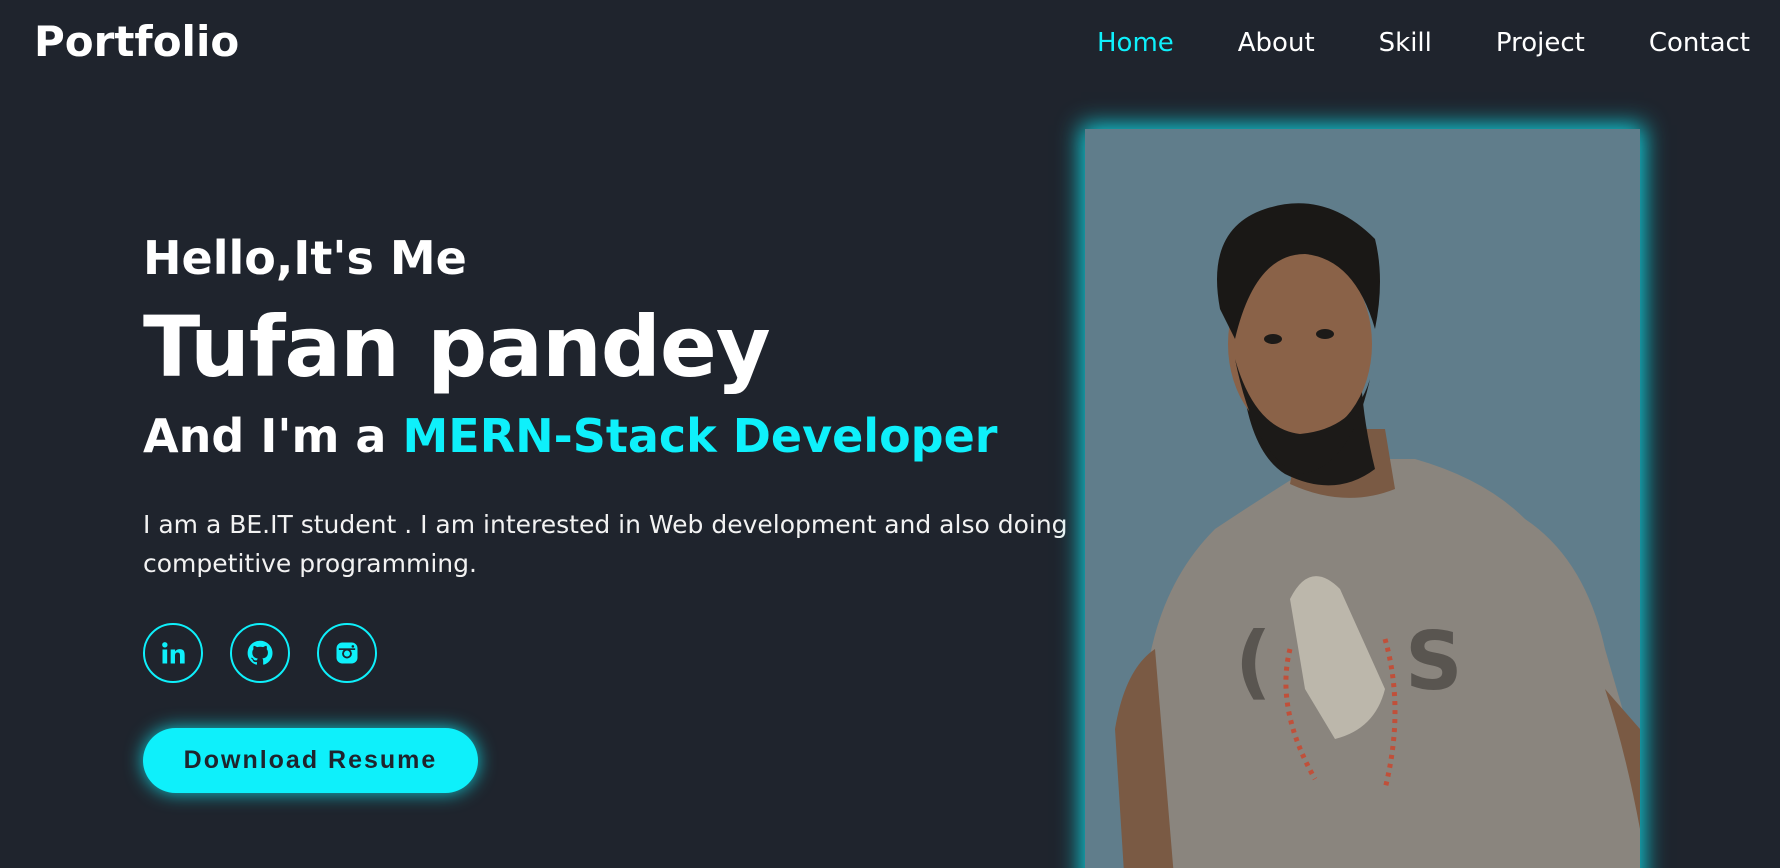 Image resolution: width=1780 pixels, height=868 pixels. I want to click on svg-text: S, so click(1434, 661).